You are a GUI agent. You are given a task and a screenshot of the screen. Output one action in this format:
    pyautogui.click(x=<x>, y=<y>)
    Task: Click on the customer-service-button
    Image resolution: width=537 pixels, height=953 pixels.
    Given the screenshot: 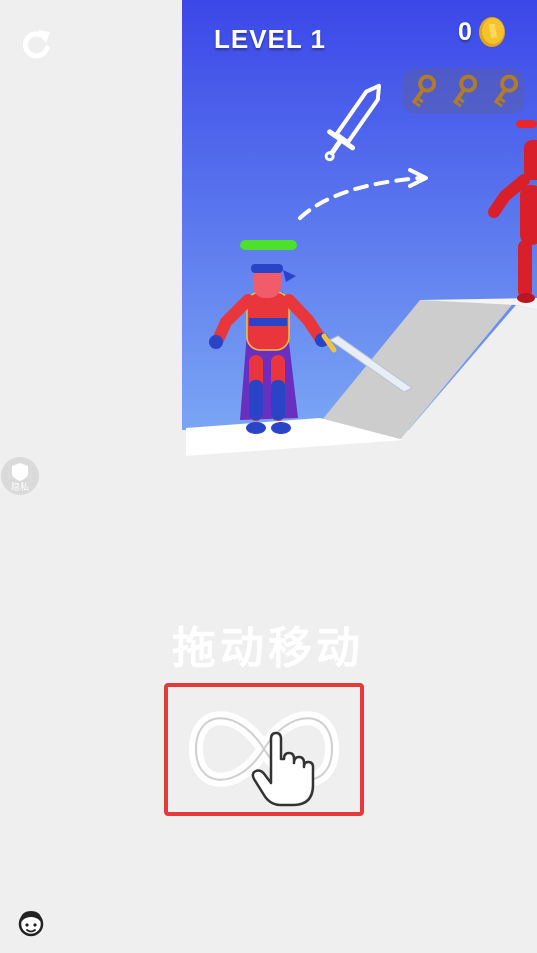 What is the action you would take?
    pyautogui.click(x=31, y=923)
    